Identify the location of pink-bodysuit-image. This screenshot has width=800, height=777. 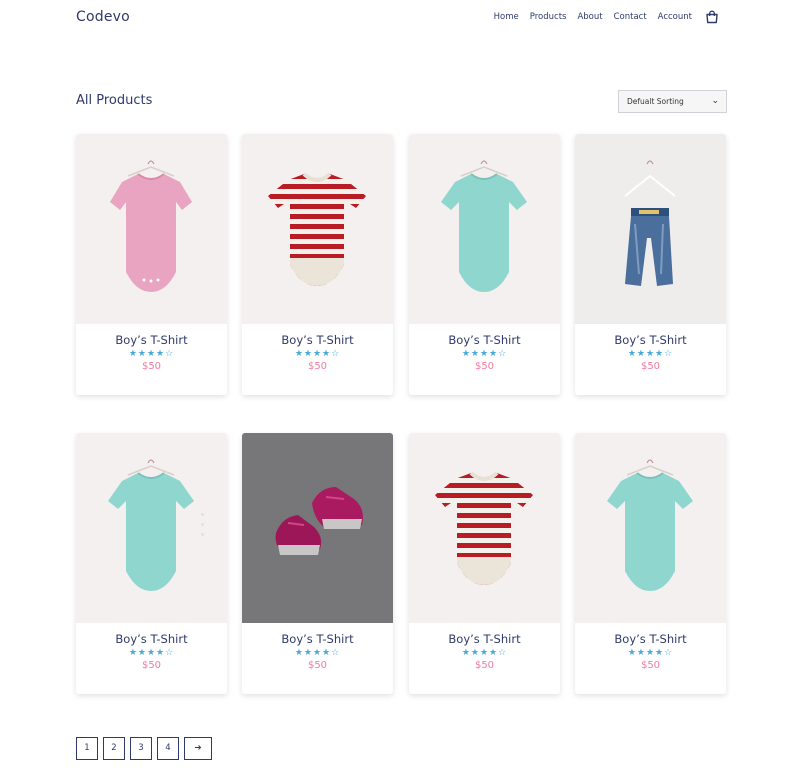
(151, 226).